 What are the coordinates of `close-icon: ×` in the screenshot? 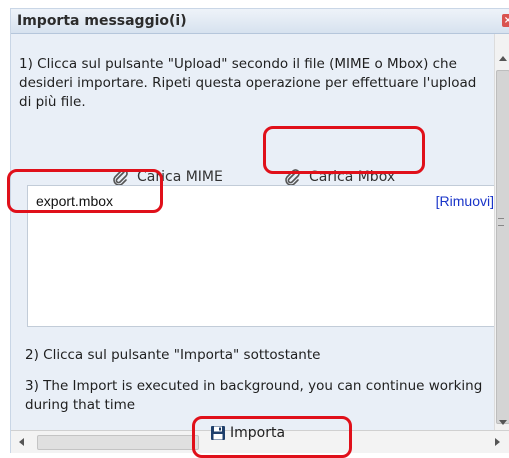 It's located at (505, 20).